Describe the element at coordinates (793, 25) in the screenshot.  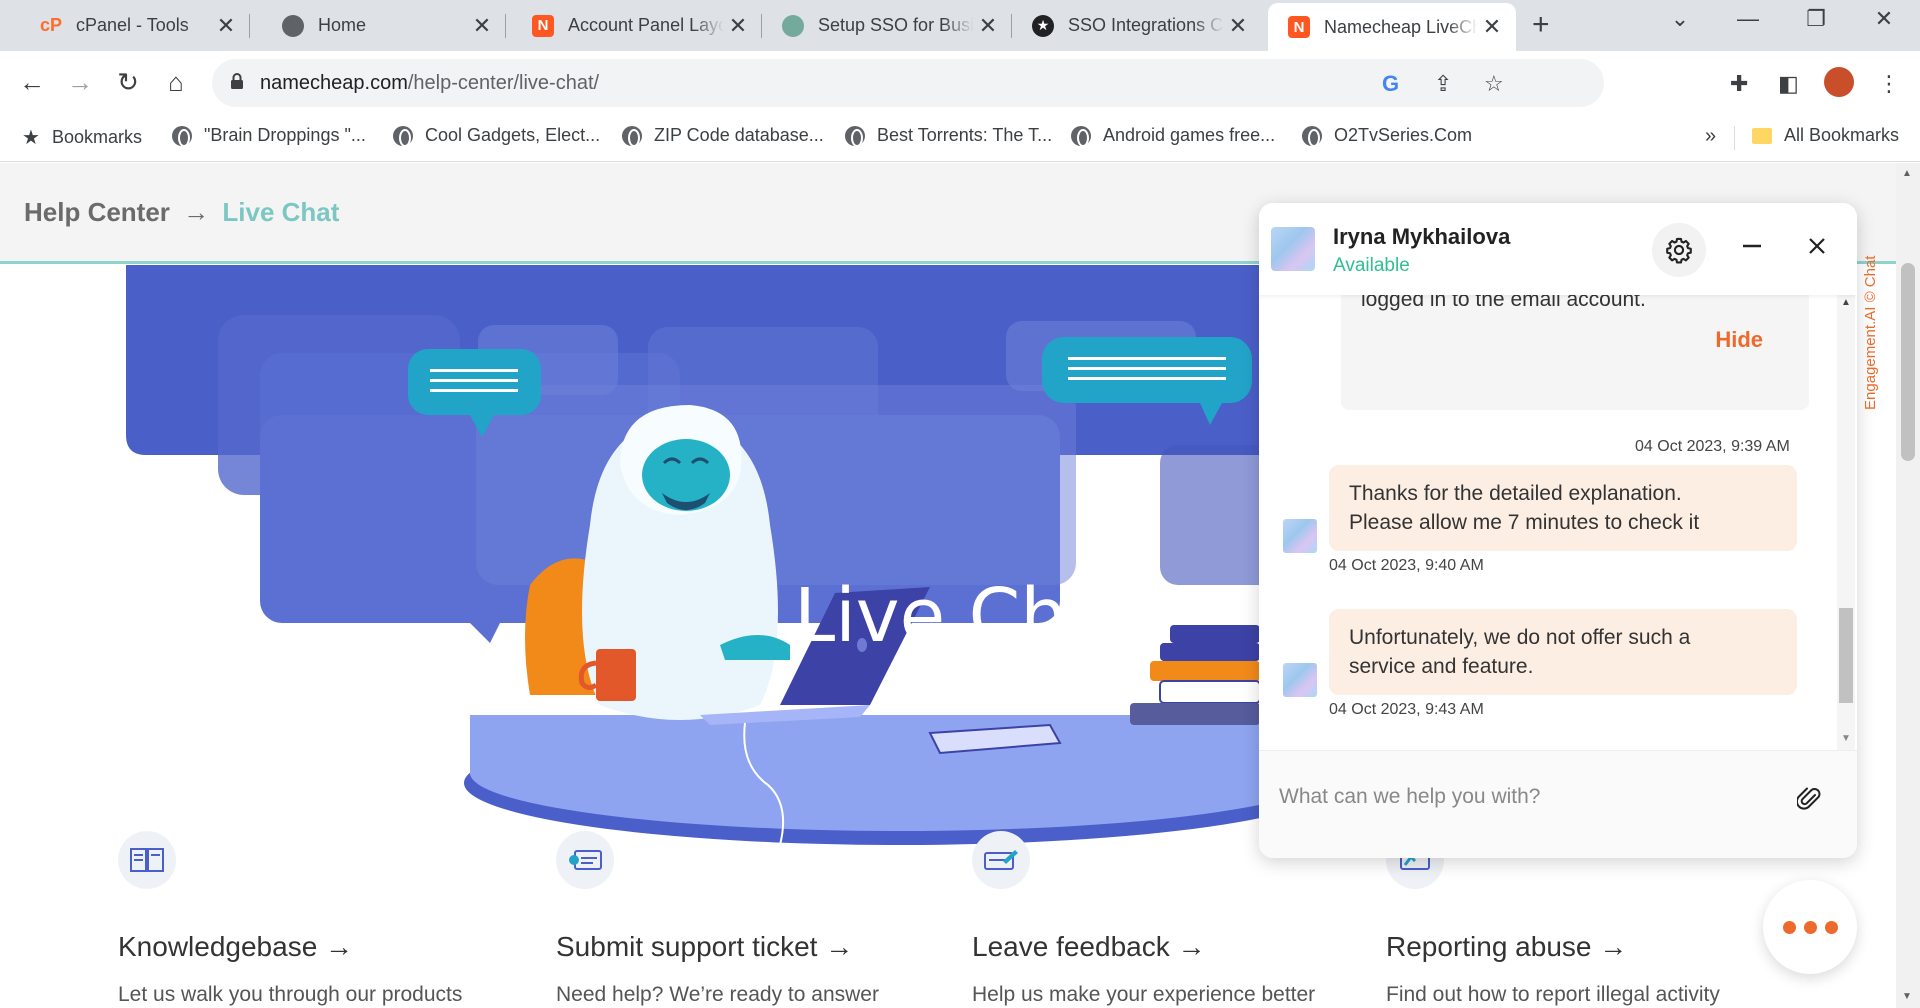
I see `chatgpt-icon` at that location.